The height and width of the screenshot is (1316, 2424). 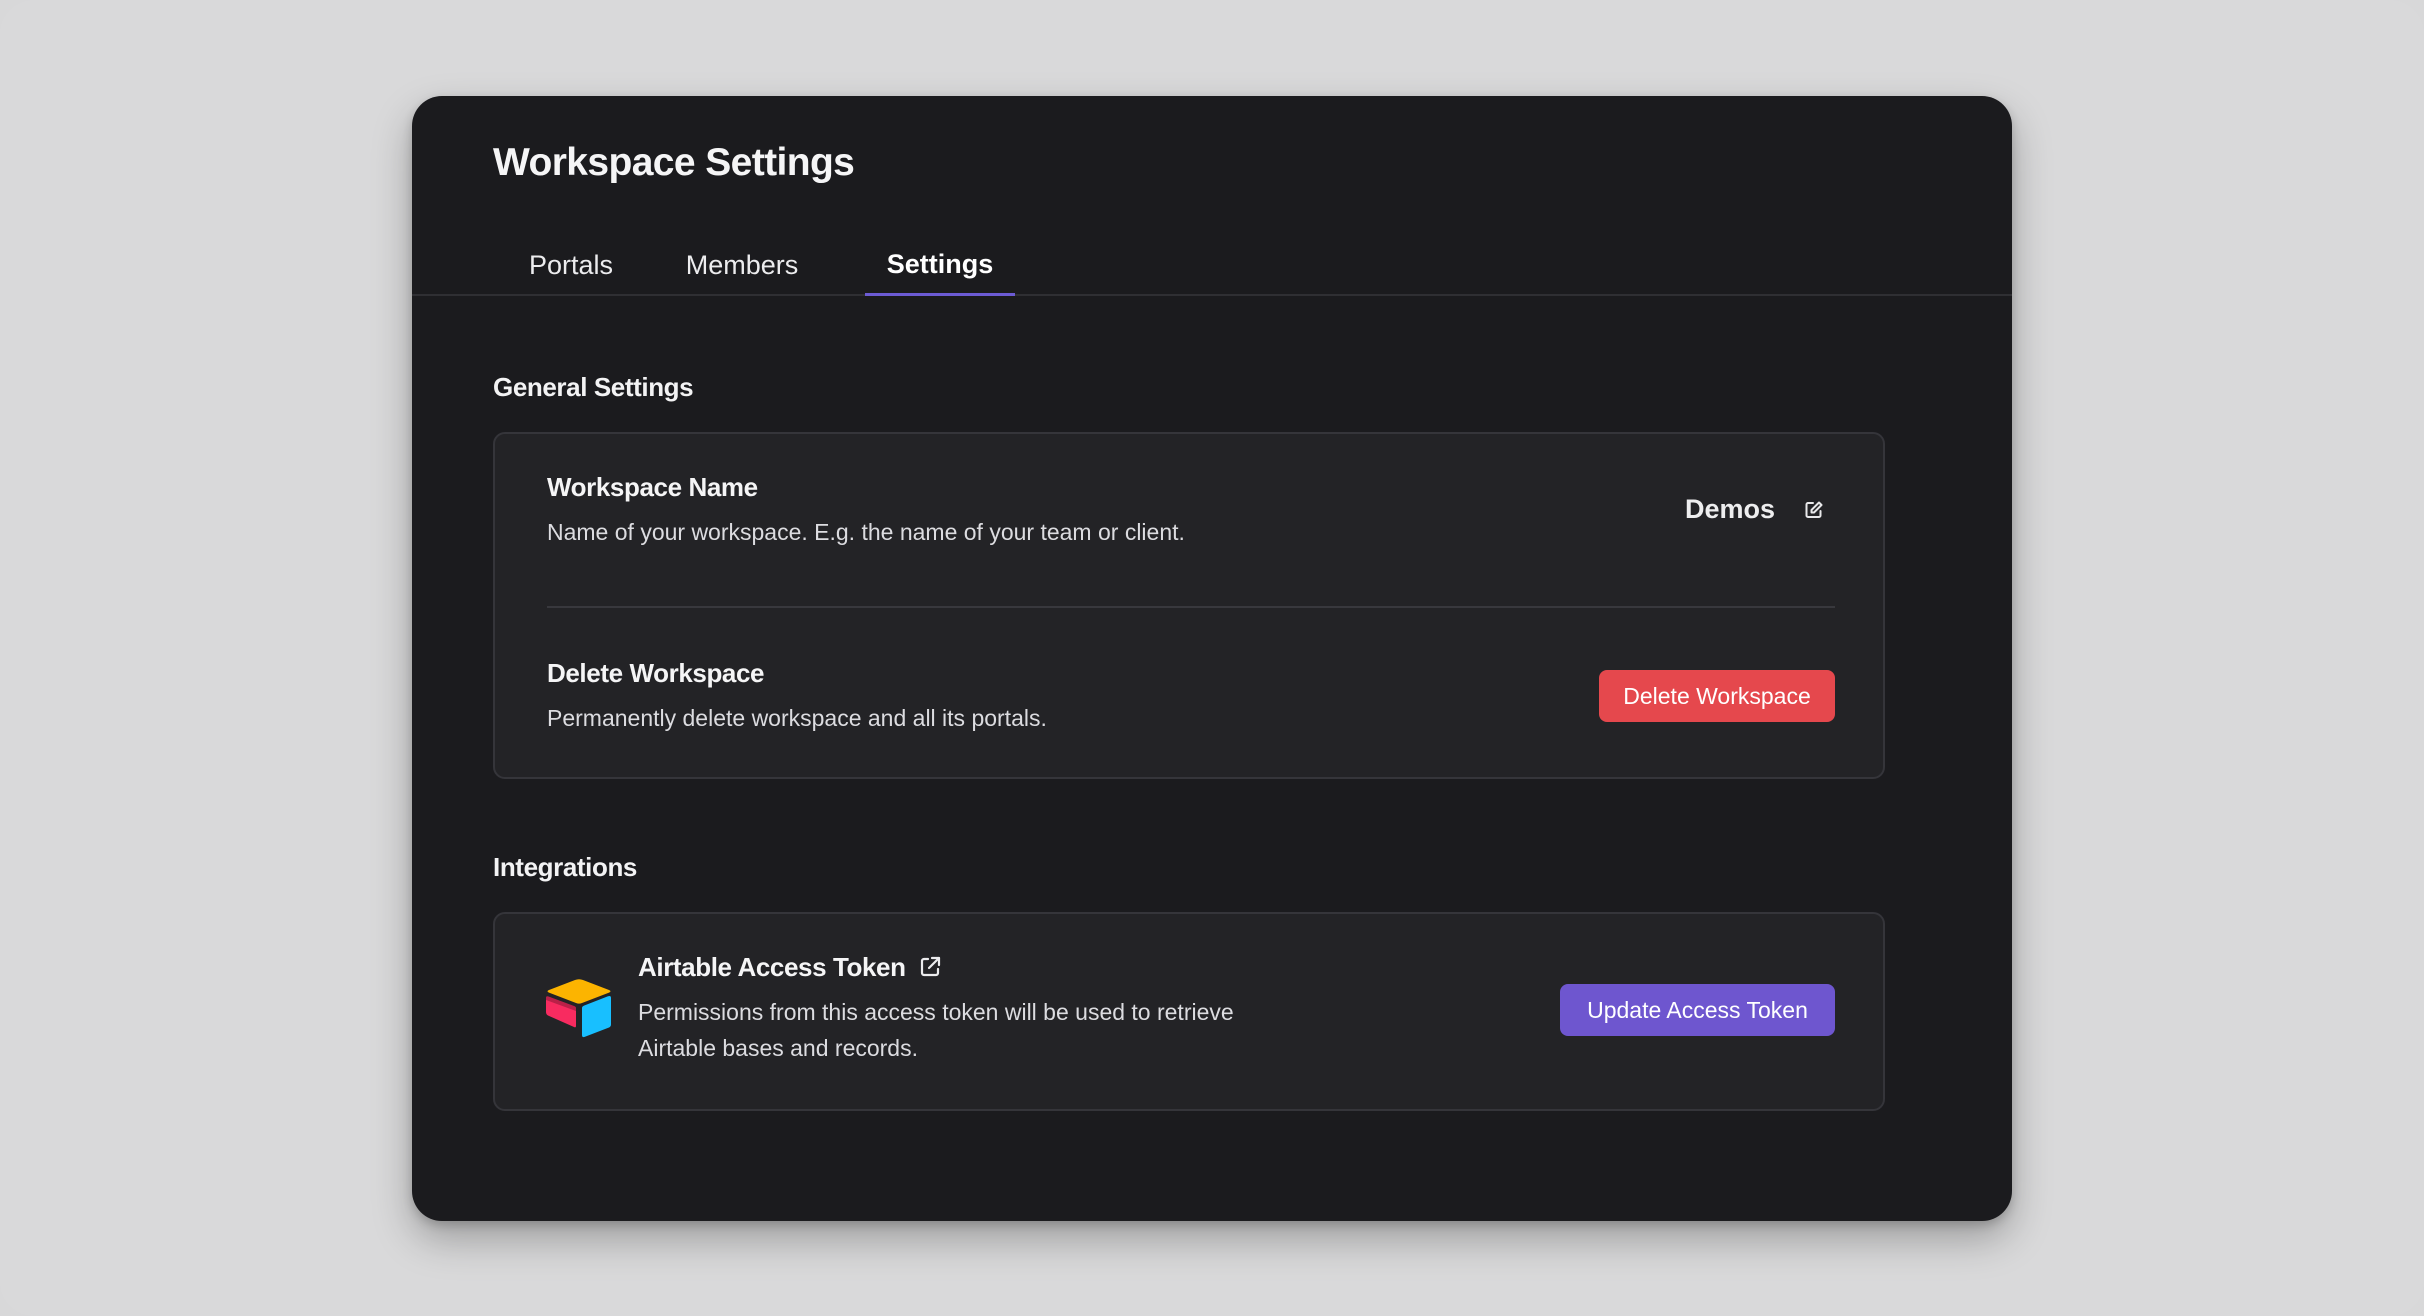 I want to click on airtable-logo, so click(x=579, y=1008).